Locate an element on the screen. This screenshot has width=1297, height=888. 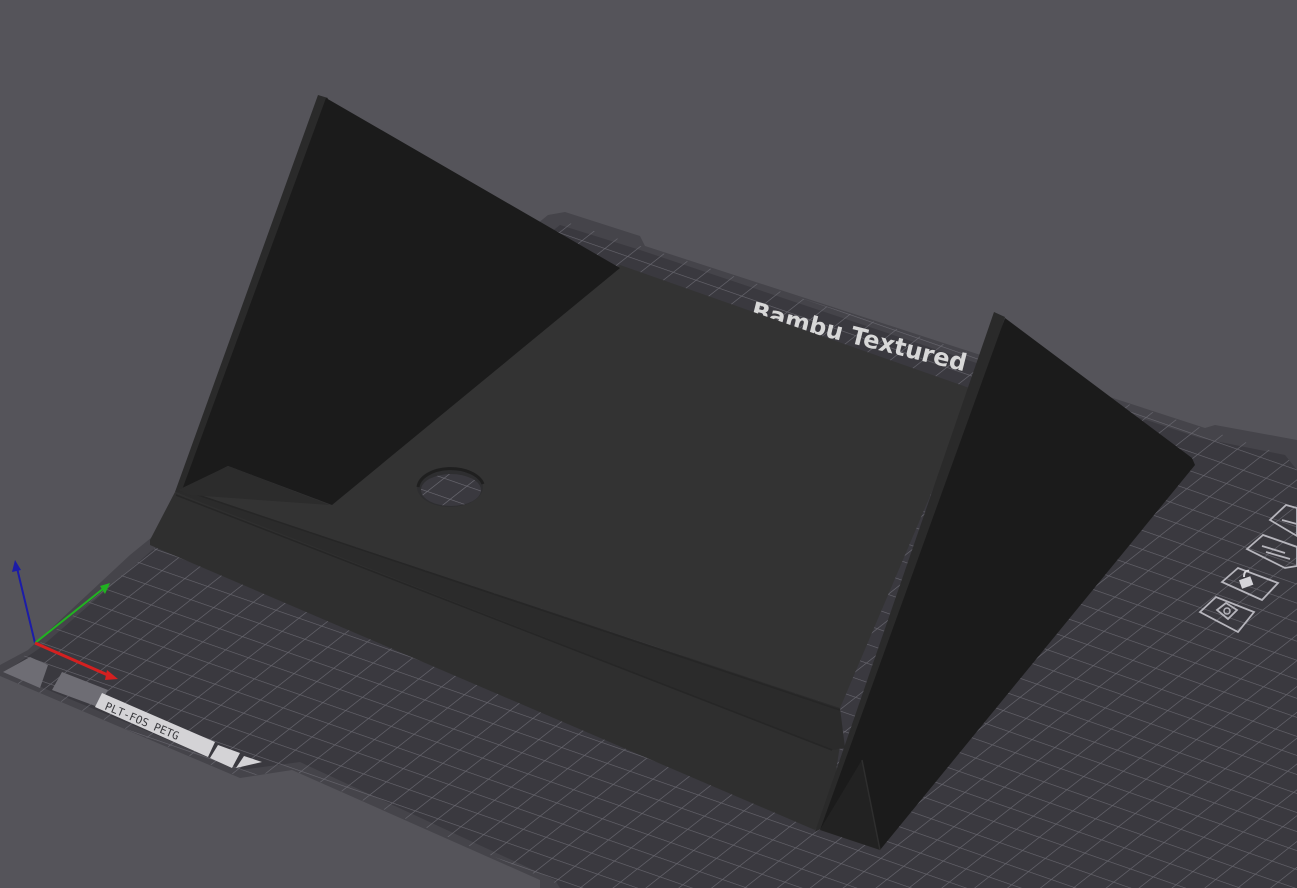
z-axis-arrow is located at coordinates (16, 566).